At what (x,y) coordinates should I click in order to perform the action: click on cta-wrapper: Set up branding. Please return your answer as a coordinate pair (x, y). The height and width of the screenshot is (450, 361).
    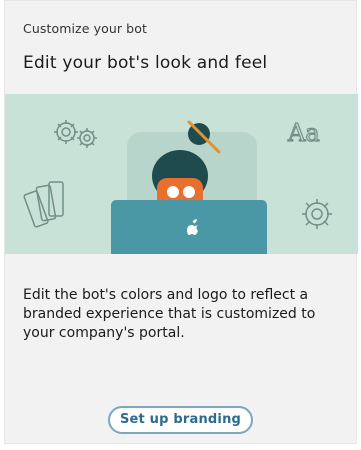
    Looking at the image, I should click on (180, 420).